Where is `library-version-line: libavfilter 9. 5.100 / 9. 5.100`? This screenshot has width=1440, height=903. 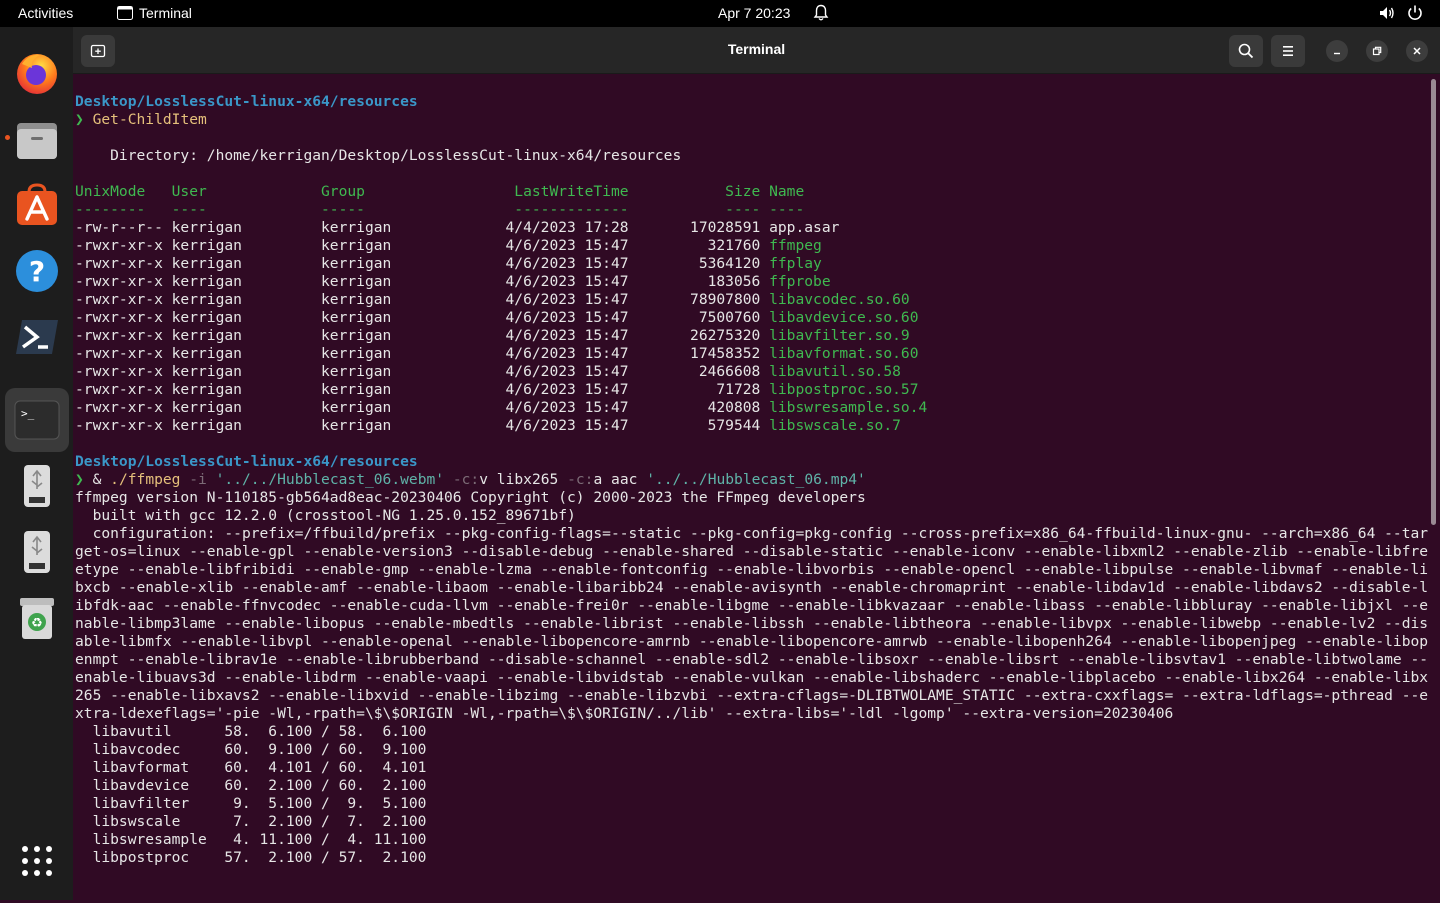 library-version-line: libavfilter 9. 5.100 / 9. 5.100 is located at coordinates (251, 803).